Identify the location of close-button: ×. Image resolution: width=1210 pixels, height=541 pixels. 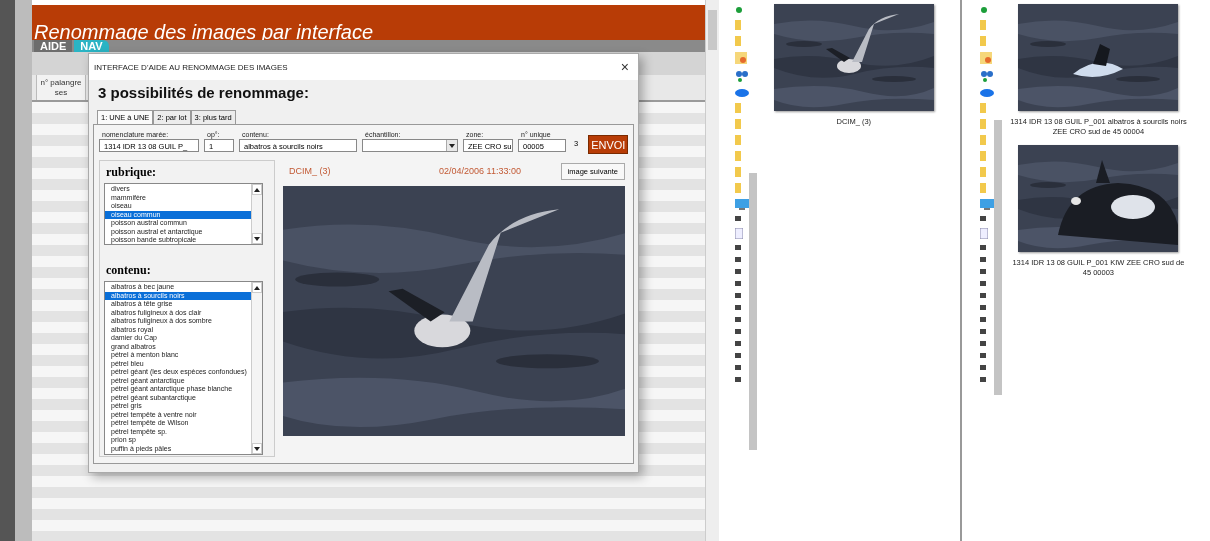
(624, 67).